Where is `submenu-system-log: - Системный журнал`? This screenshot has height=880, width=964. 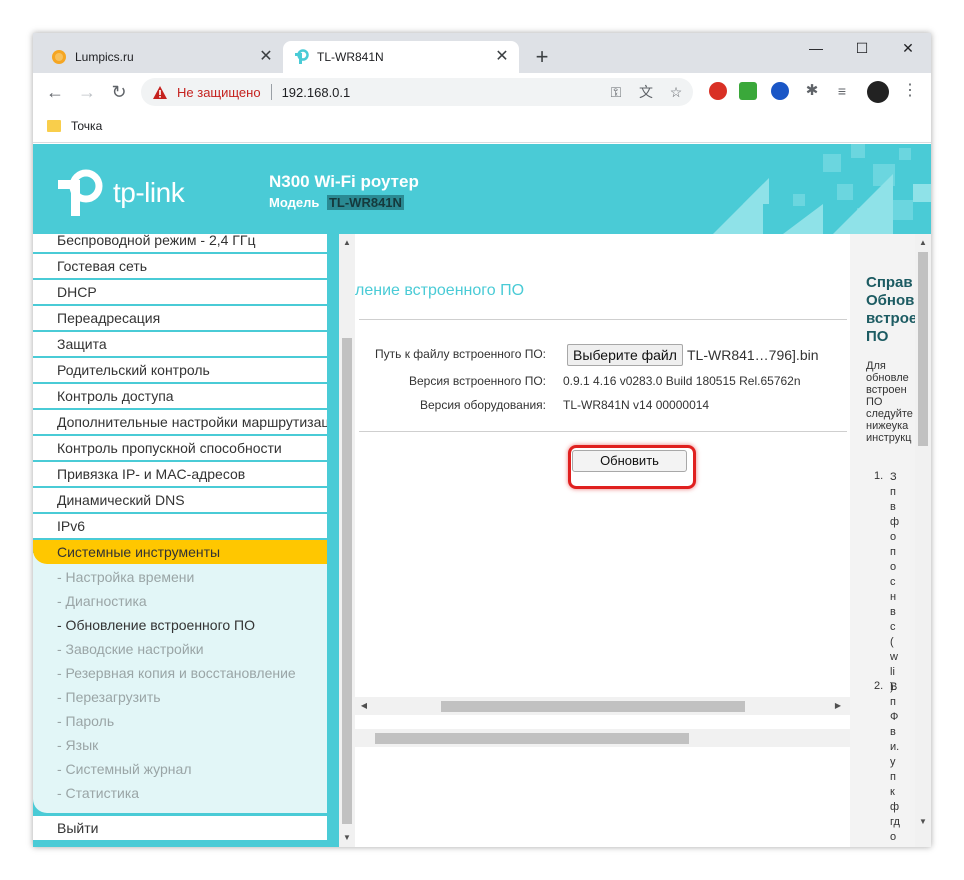 submenu-system-log: - Системный журнал is located at coordinates (124, 769).